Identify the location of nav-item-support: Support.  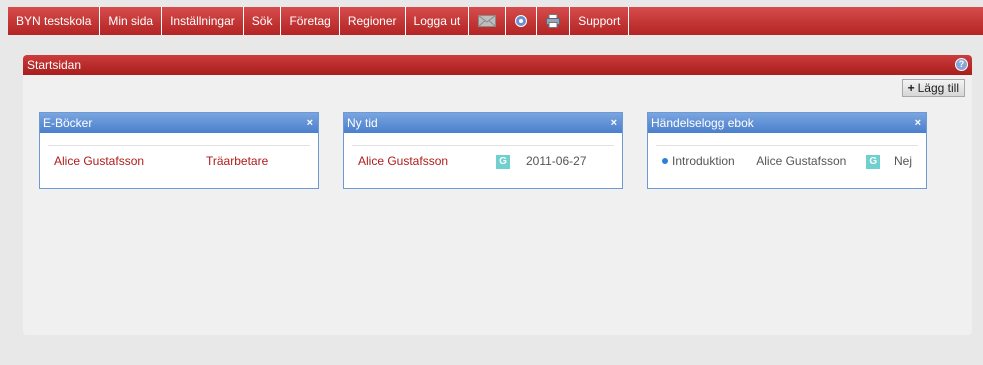
(600, 21).